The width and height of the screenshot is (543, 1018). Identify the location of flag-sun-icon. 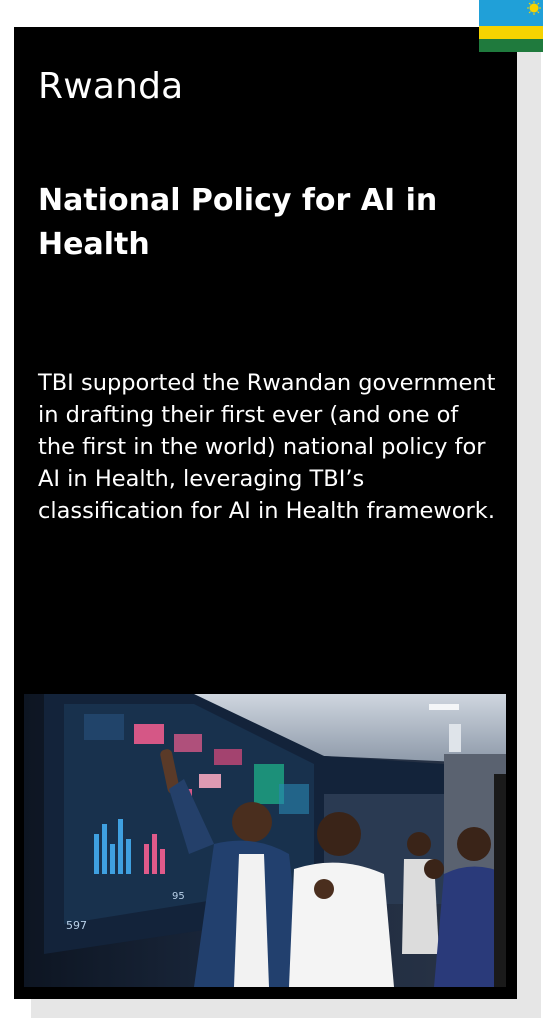
(534, 8).